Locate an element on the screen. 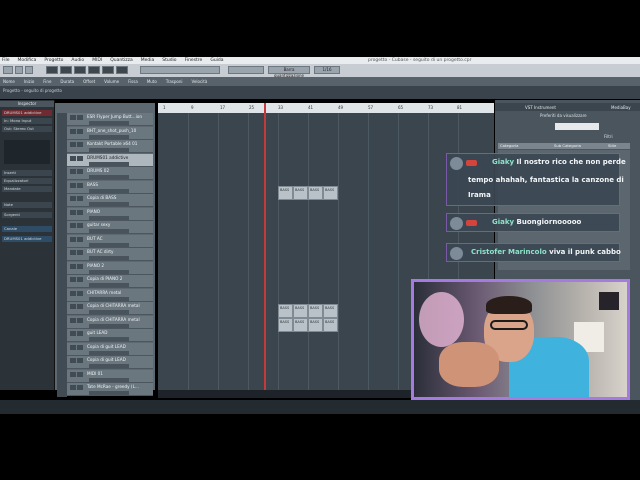  ruler: 1 9 17 25 33 41 49 57 65 73 81 is located at coordinates (326, 108).